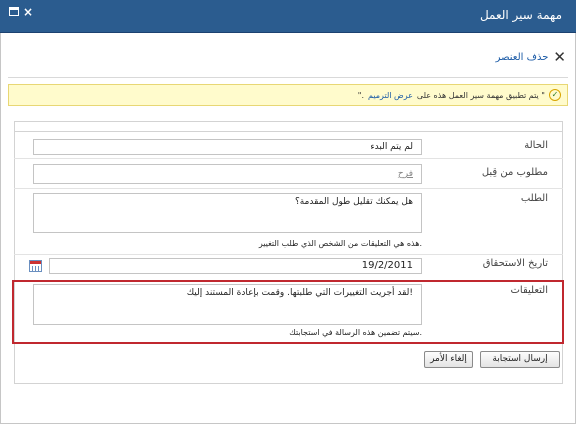 The width and height of the screenshot is (576, 424). What do you see at coordinates (227, 174) in the screenshot?
I see `requested-from-field: فرح` at bounding box center [227, 174].